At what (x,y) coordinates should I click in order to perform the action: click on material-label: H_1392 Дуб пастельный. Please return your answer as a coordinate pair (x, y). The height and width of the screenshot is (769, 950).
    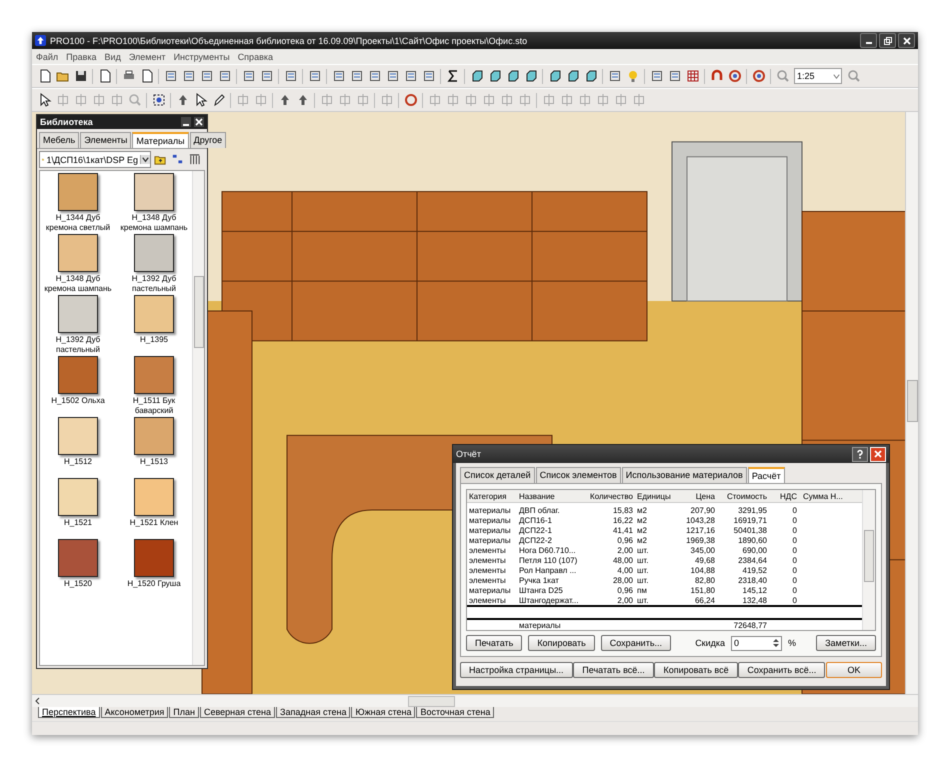
    Looking at the image, I should click on (78, 345).